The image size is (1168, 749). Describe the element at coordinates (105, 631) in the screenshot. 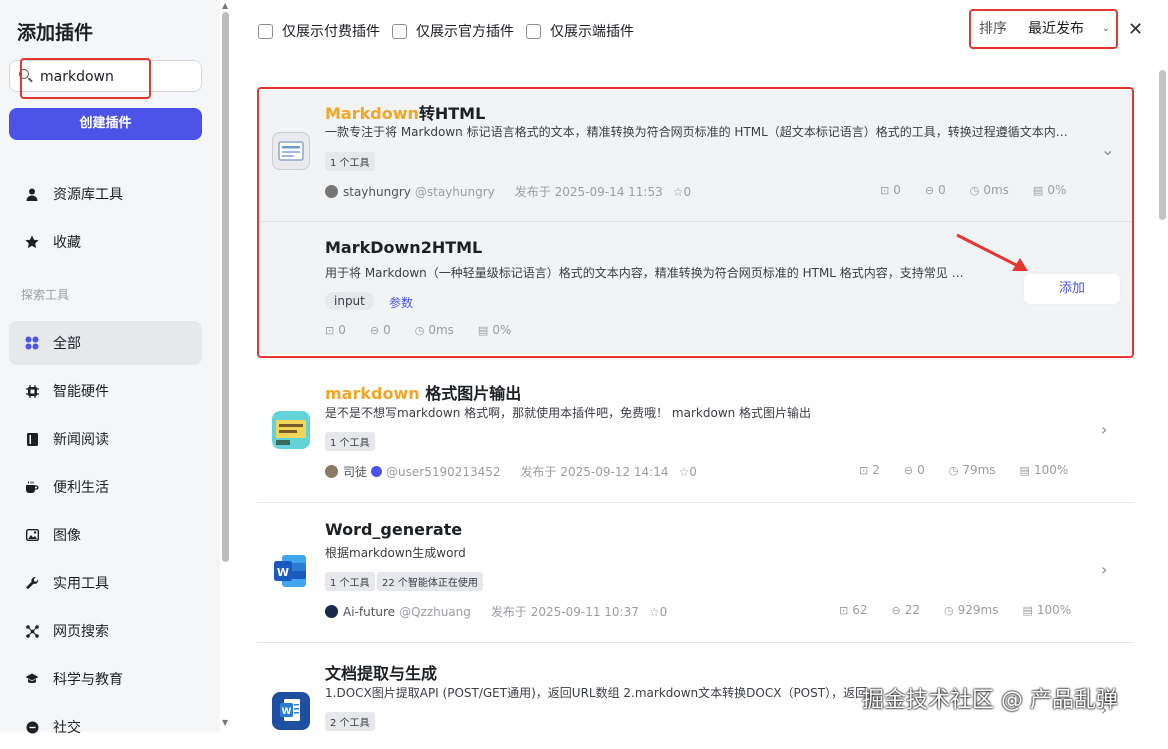

I see `sidebar-item-web-search: 网页搜索` at that location.